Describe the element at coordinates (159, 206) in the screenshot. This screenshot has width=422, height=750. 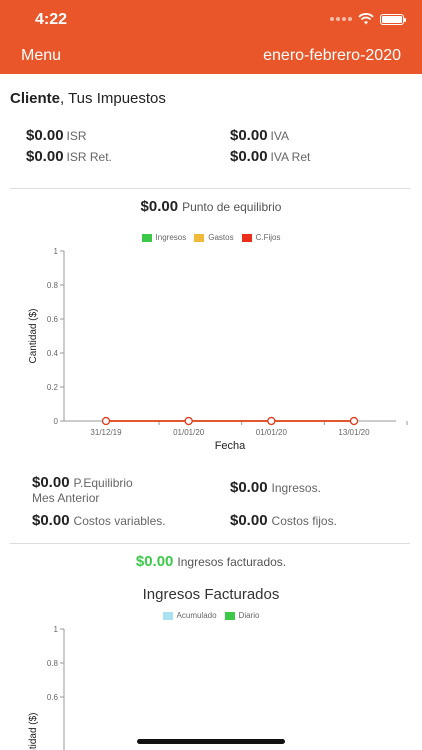
I see `breakeven-amount: $0.00` at that location.